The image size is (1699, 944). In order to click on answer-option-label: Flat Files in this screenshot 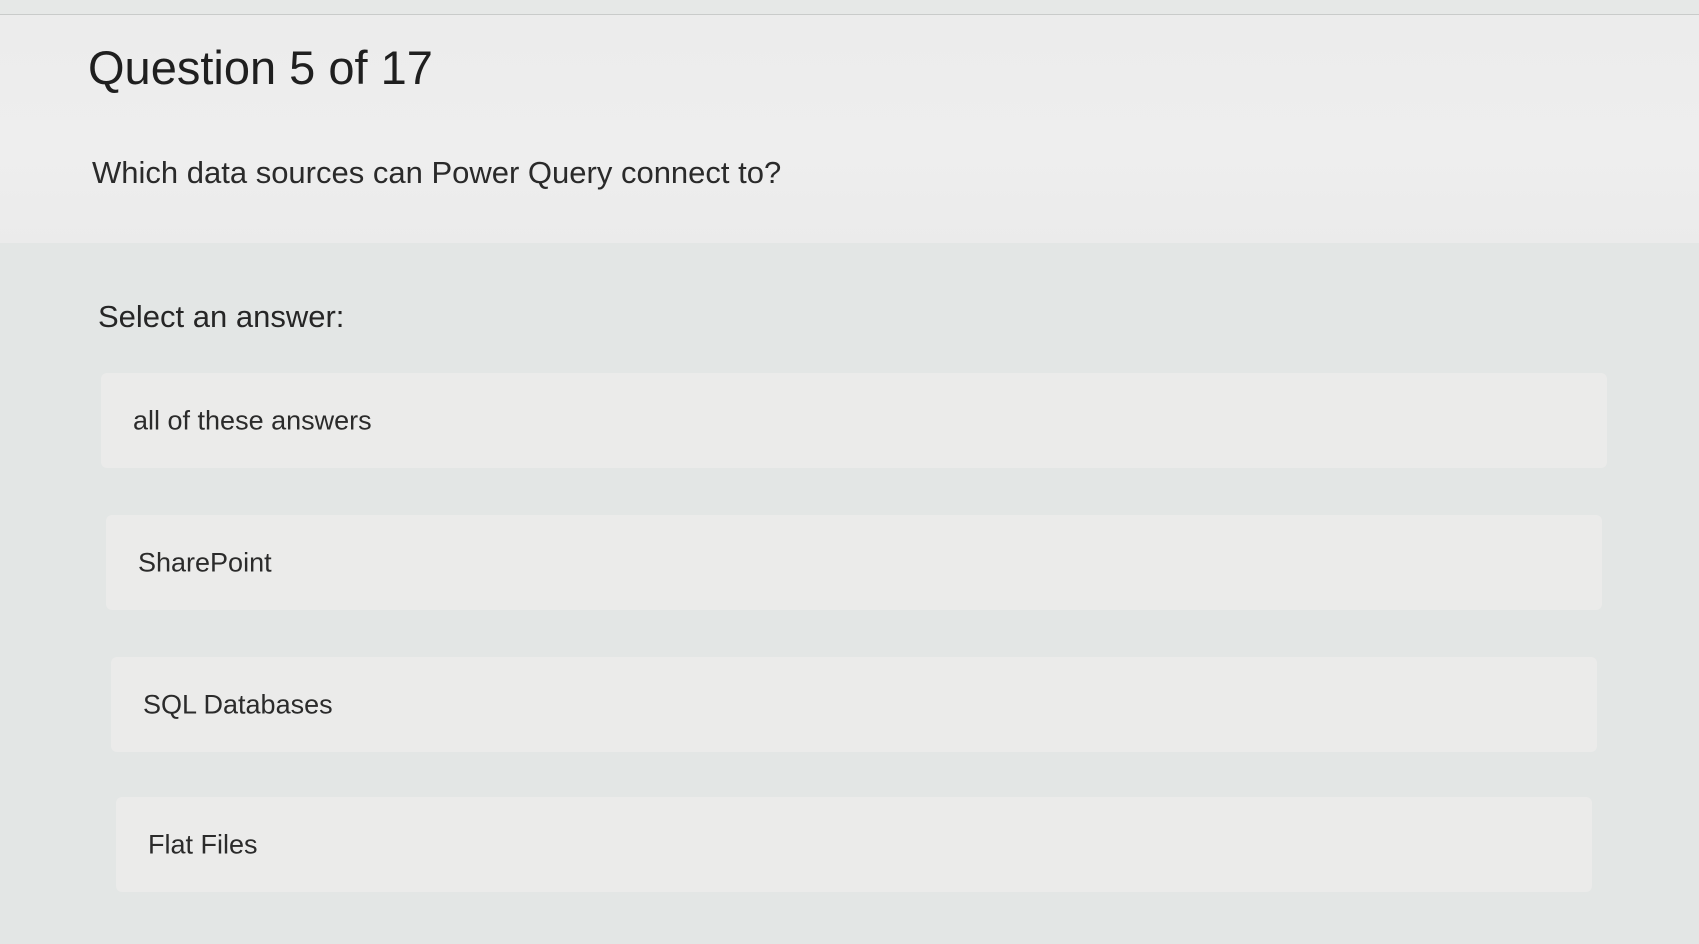, I will do `click(203, 844)`.